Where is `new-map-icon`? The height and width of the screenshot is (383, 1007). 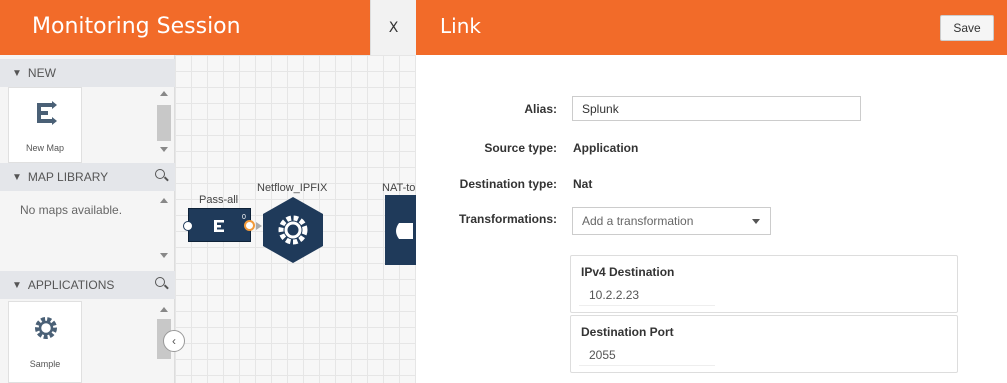
new-map-icon is located at coordinates (47, 113).